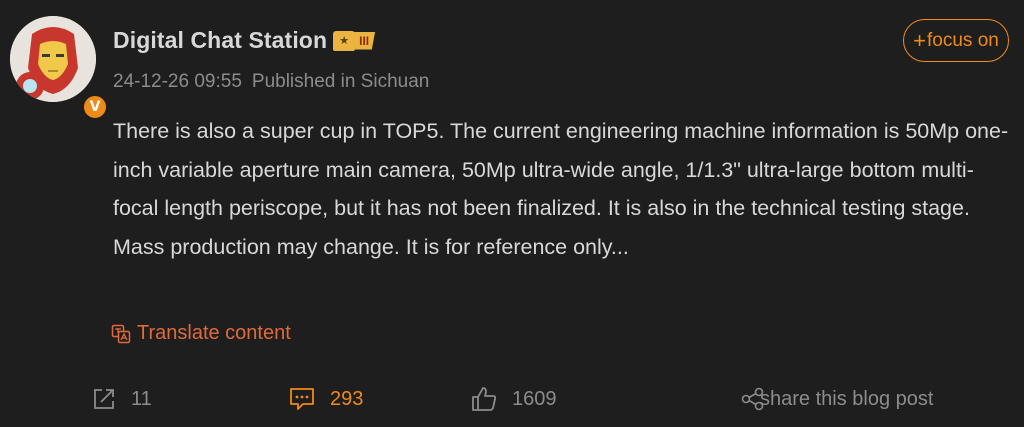 Image resolution: width=1024 pixels, height=427 pixels. Describe the element at coordinates (364, 40) in the screenshot. I see `badge-level-text: III` at that location.